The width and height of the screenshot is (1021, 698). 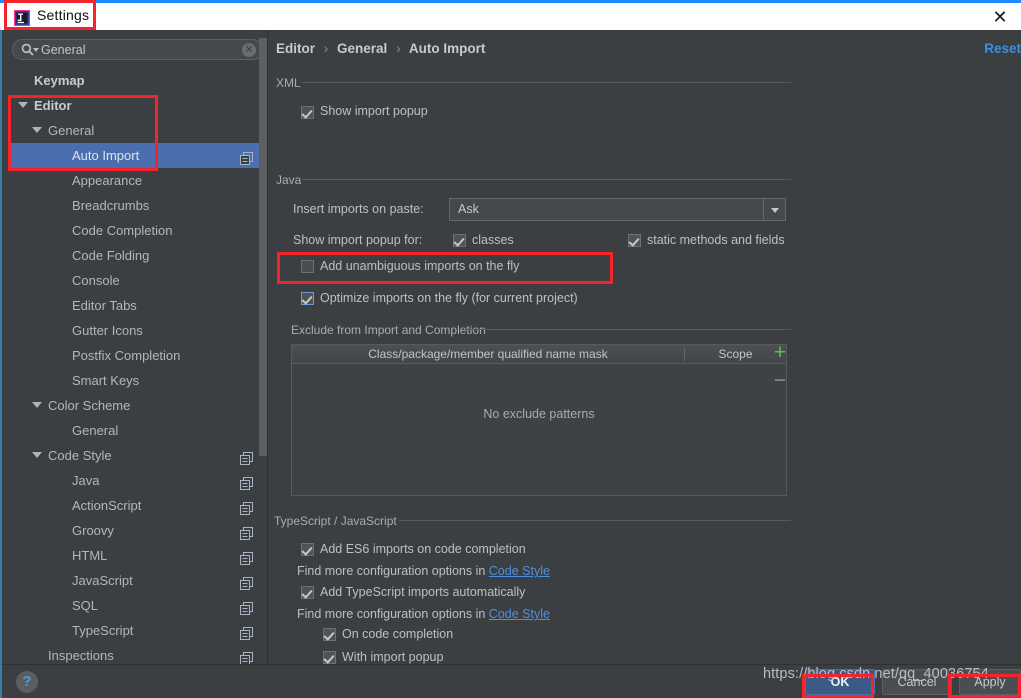 I want to click on sidebar-item-label: Code Folding, so click(x=111, y=255).